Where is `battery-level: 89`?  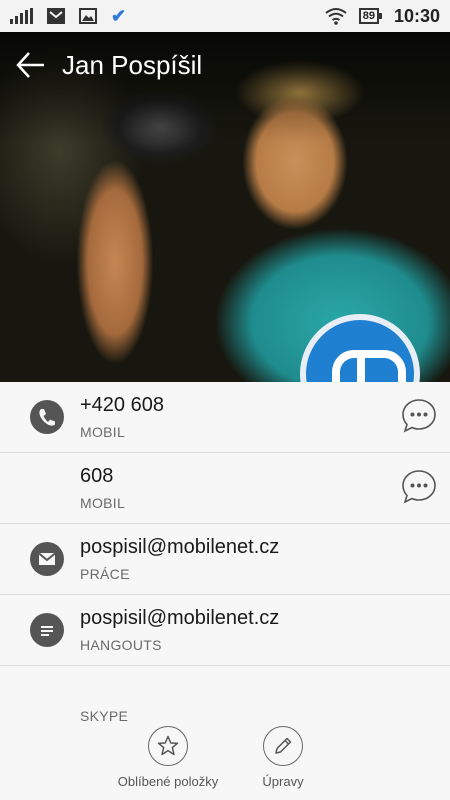
battery-level: 89 is located at coordinates (368, 16).